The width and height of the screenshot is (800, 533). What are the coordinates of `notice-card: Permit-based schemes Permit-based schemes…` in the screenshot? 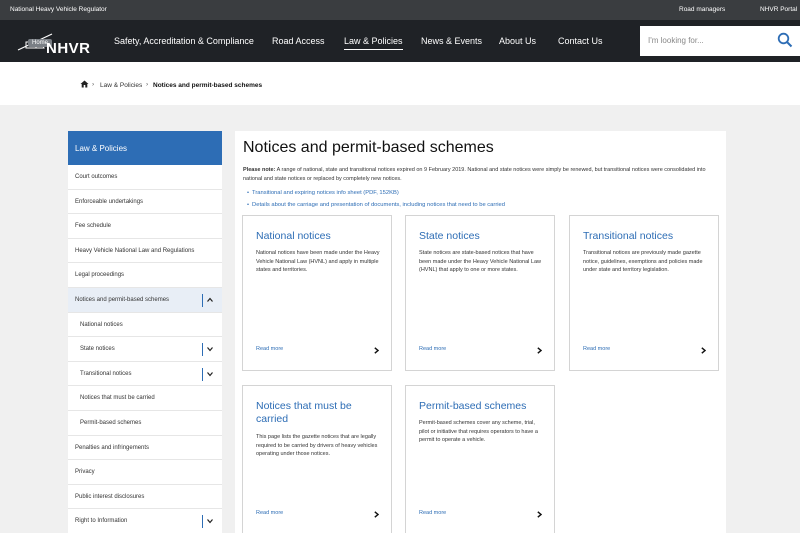 It's located at (480, 459).